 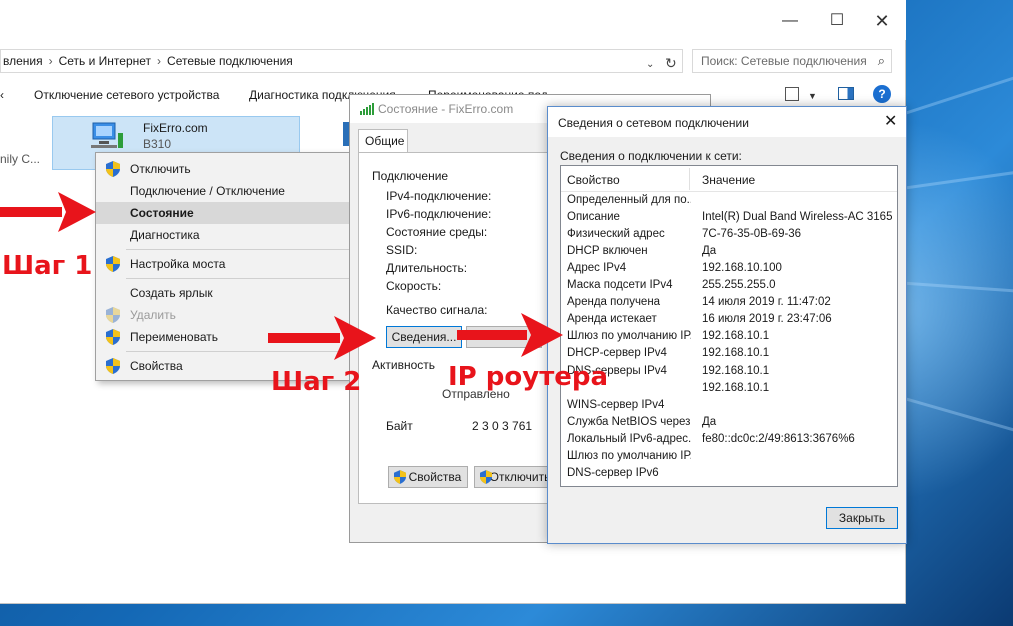 I want to click on cmd-prev-fragment: ‹, so click(x=2, y=95).